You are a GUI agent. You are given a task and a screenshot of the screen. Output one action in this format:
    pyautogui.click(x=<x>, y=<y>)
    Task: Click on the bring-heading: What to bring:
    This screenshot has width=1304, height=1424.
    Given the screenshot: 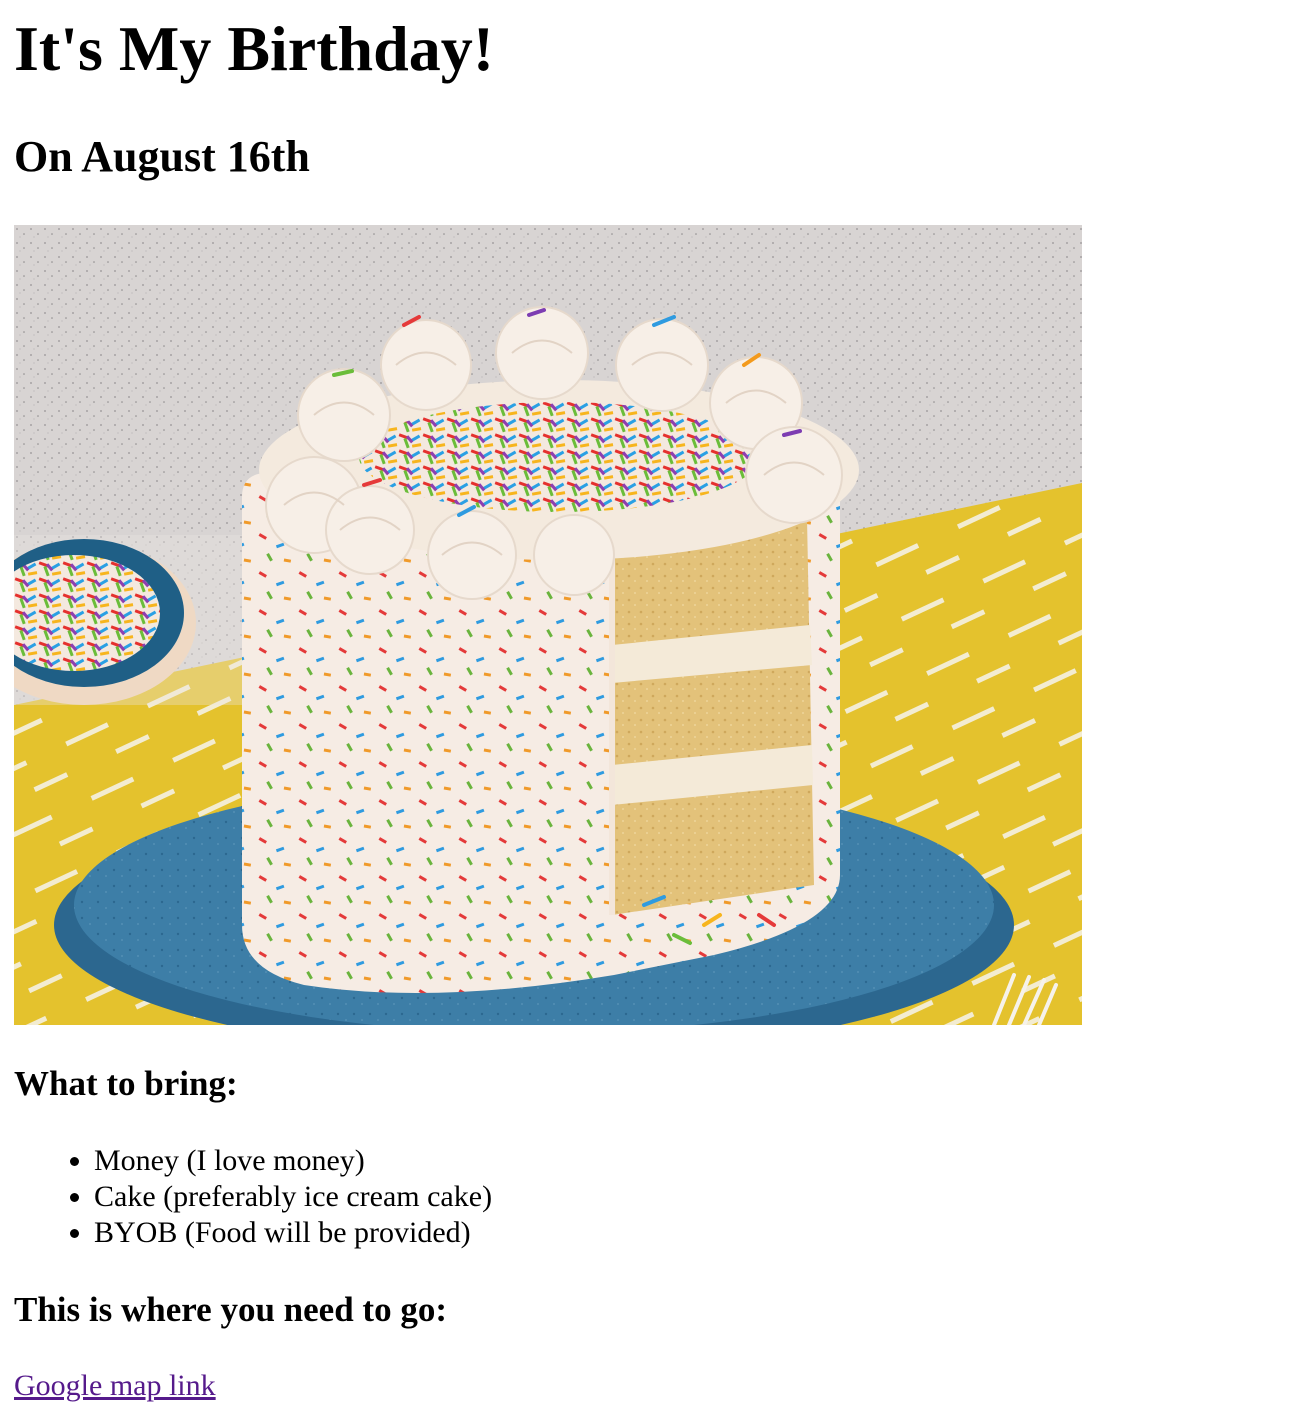 What is the action you would take?
    pyautogui.click(x=126, y=1083)
    